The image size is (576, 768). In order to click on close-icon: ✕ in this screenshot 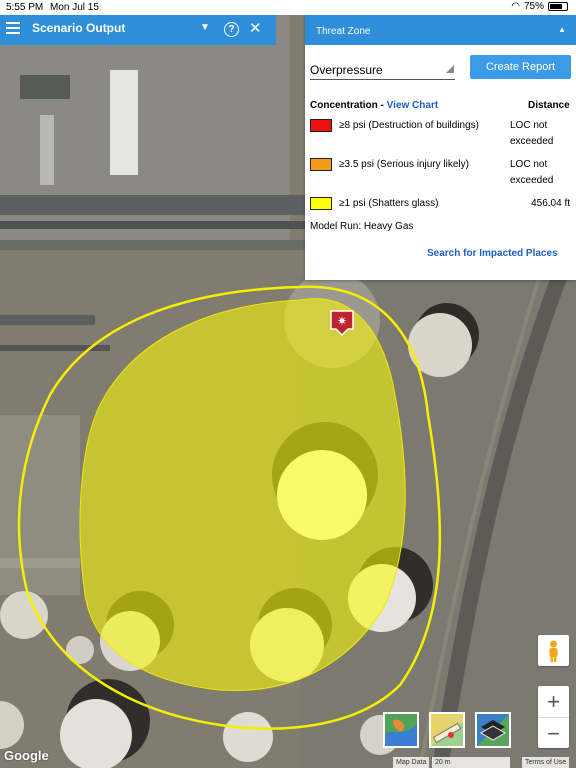, I will do `click(255, 28)`.